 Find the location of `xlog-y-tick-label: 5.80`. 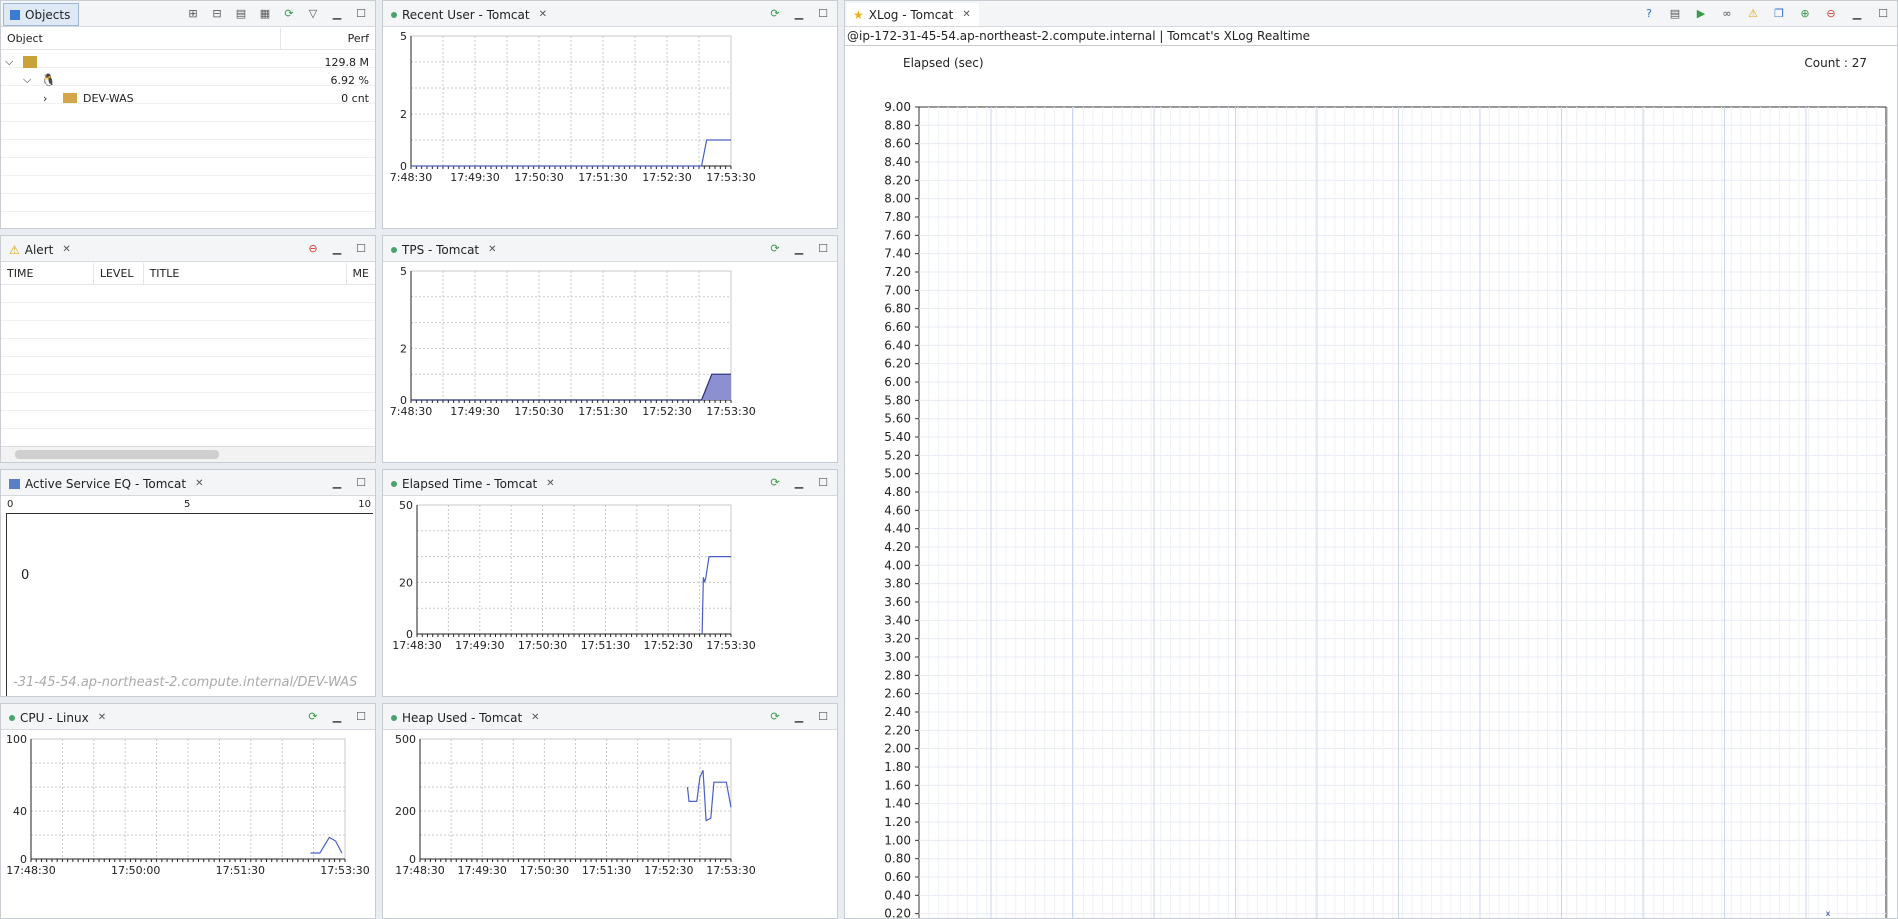

xlog-y-tick-label: 5.80 is located at coordinates (897, 400).